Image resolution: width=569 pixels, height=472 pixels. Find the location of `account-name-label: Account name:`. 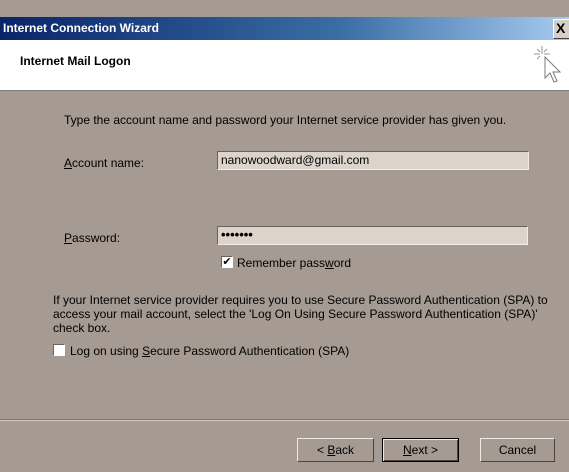

account-name-label: Account name: is located at coordinates (104, 163).